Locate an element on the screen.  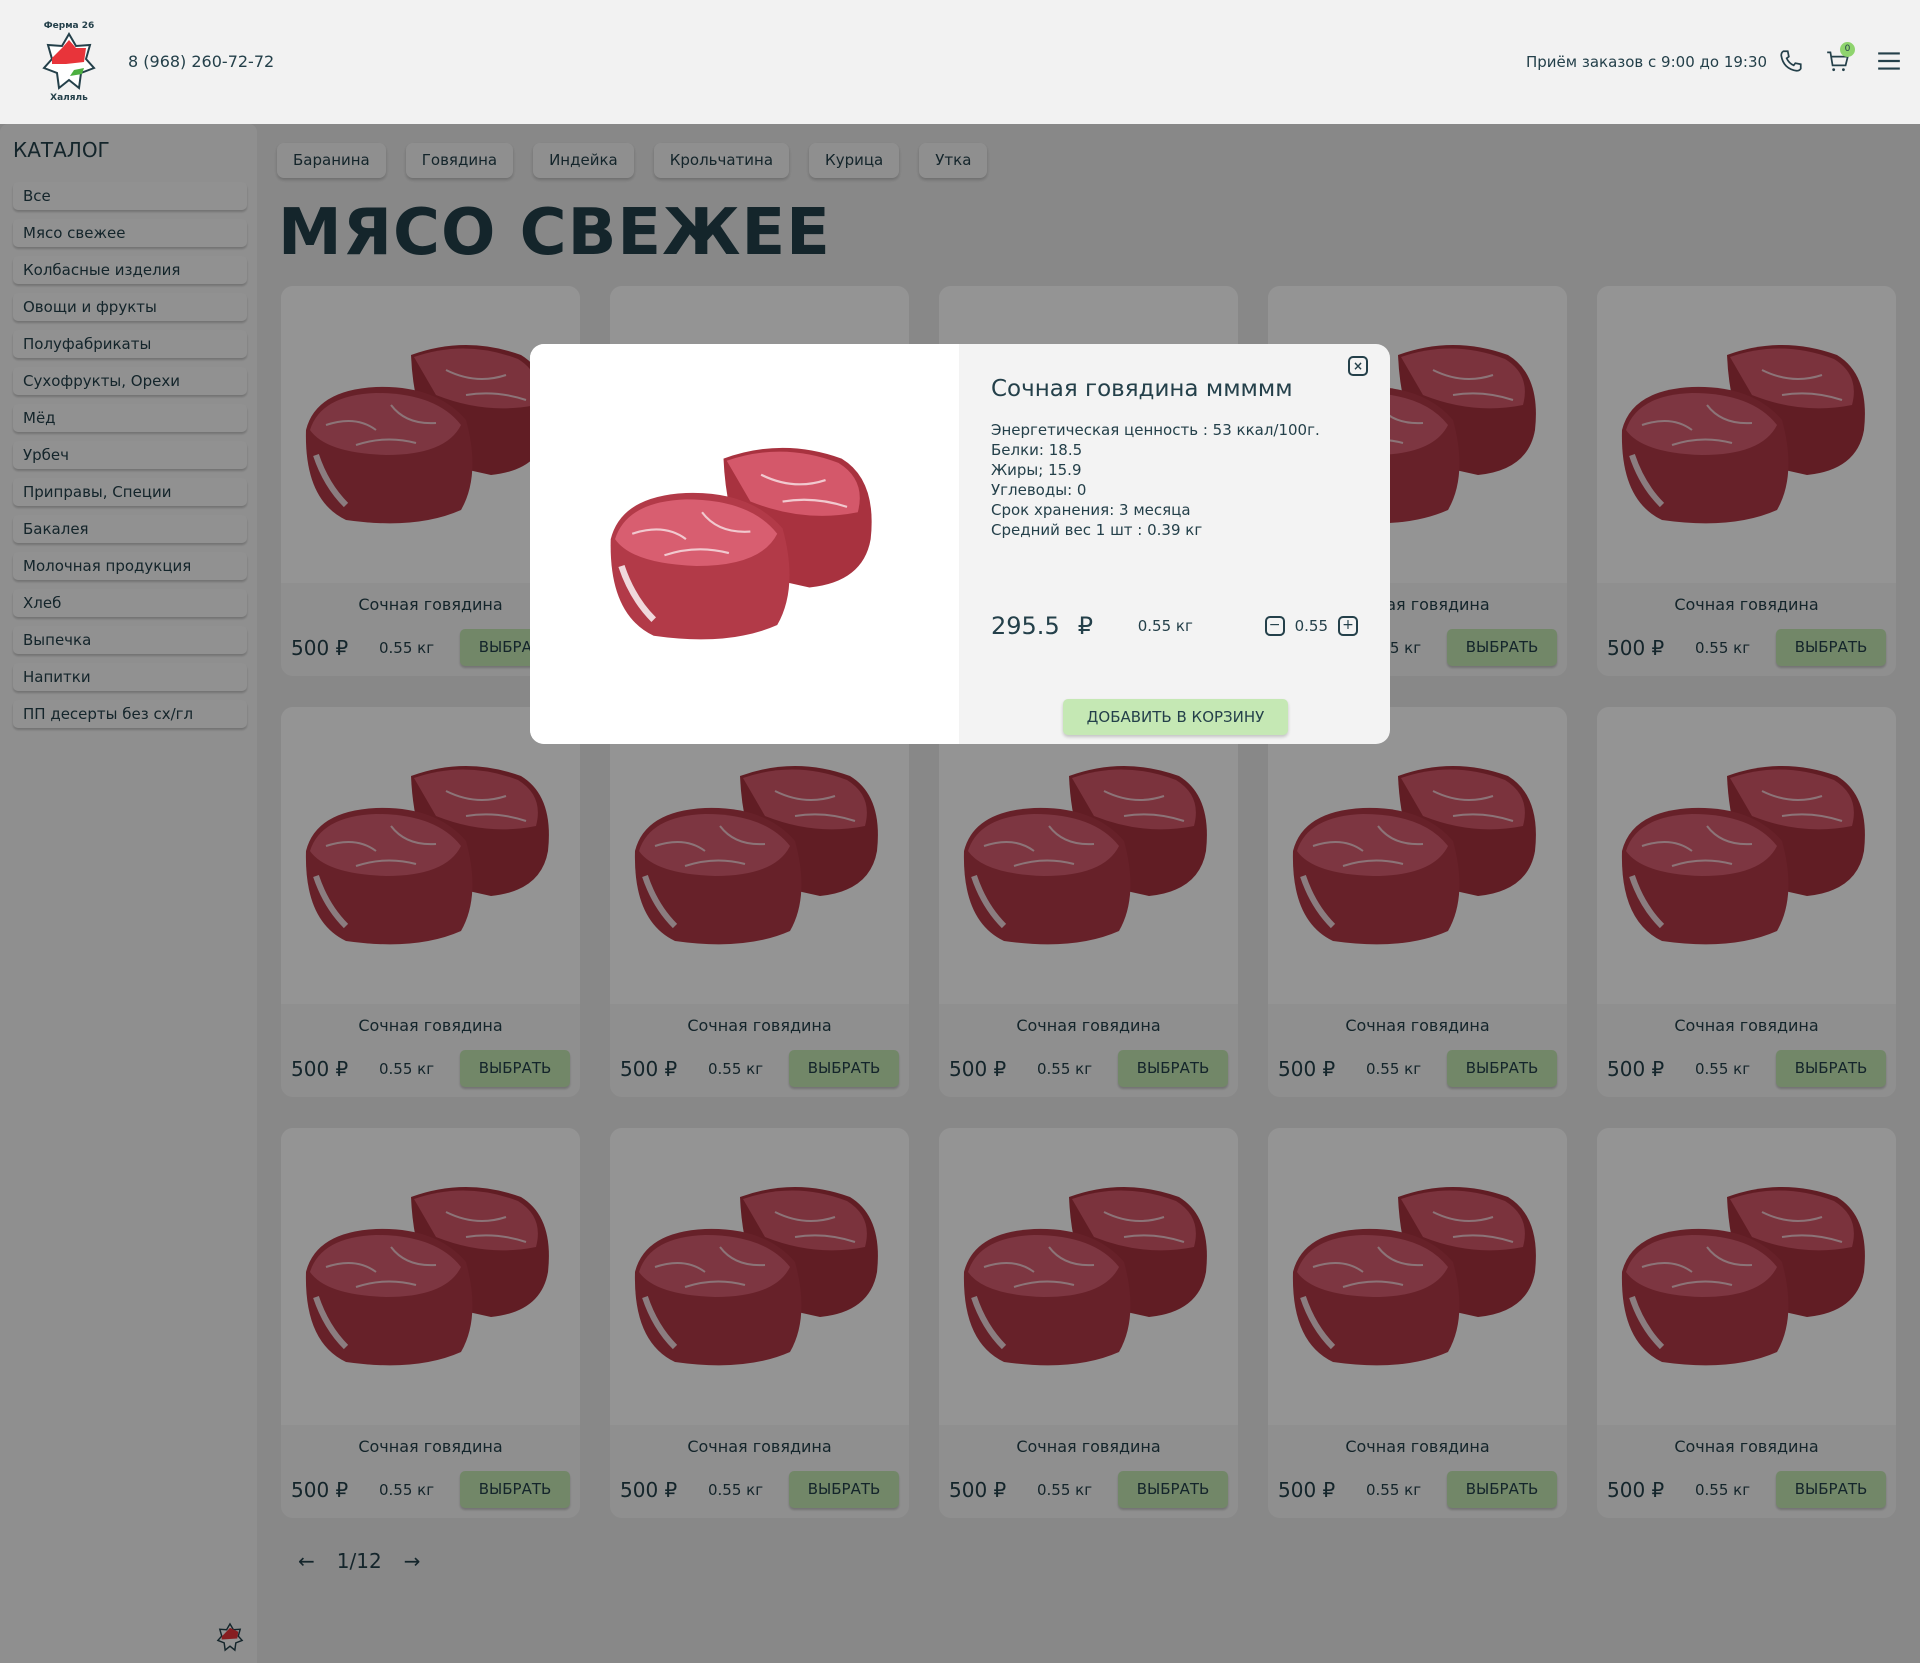
product-price: 295.5 is located at coordinates (1025, 626).